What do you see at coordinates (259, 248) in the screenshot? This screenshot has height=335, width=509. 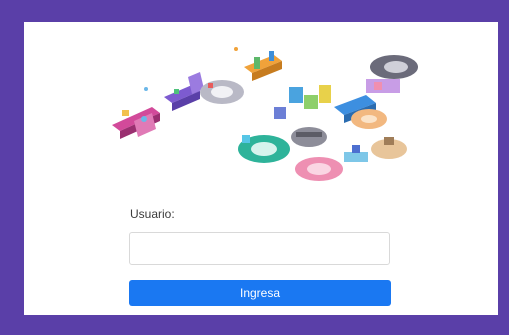 I see `username-input` at bounding box center [259, 248].